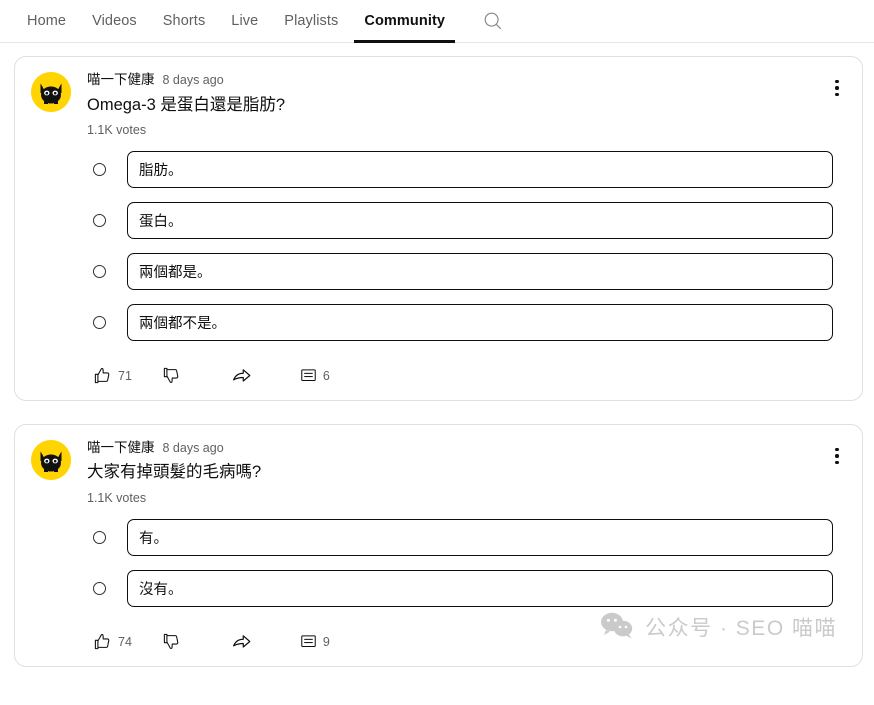  I want to click on tab-home-label: Home, so click(47, 21).